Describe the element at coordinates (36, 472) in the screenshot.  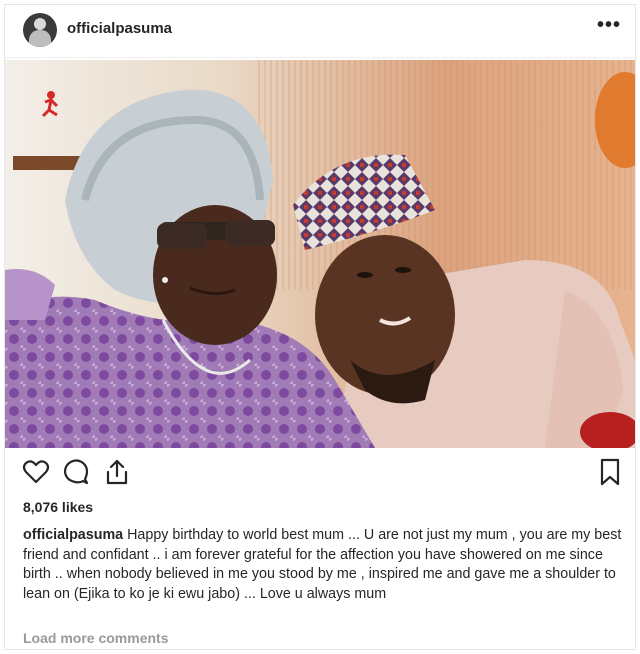
I see `heart-icon` at that location.